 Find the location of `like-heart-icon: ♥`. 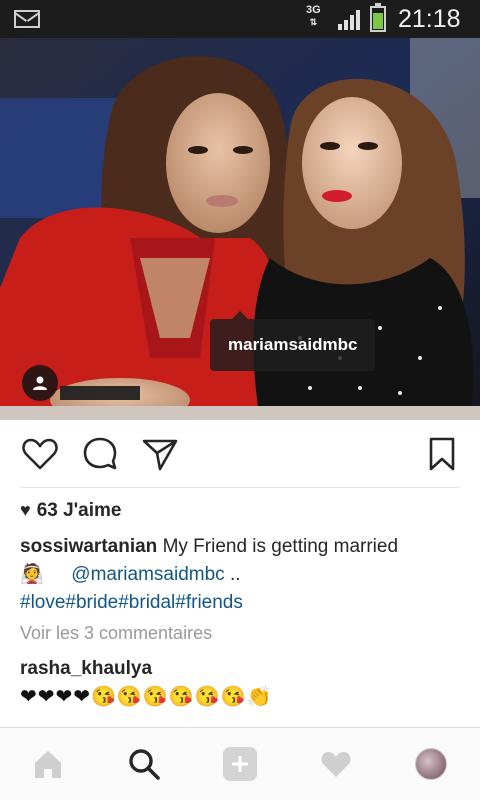

like-heart-icon: ♥ is located at coordinates (25, 510).